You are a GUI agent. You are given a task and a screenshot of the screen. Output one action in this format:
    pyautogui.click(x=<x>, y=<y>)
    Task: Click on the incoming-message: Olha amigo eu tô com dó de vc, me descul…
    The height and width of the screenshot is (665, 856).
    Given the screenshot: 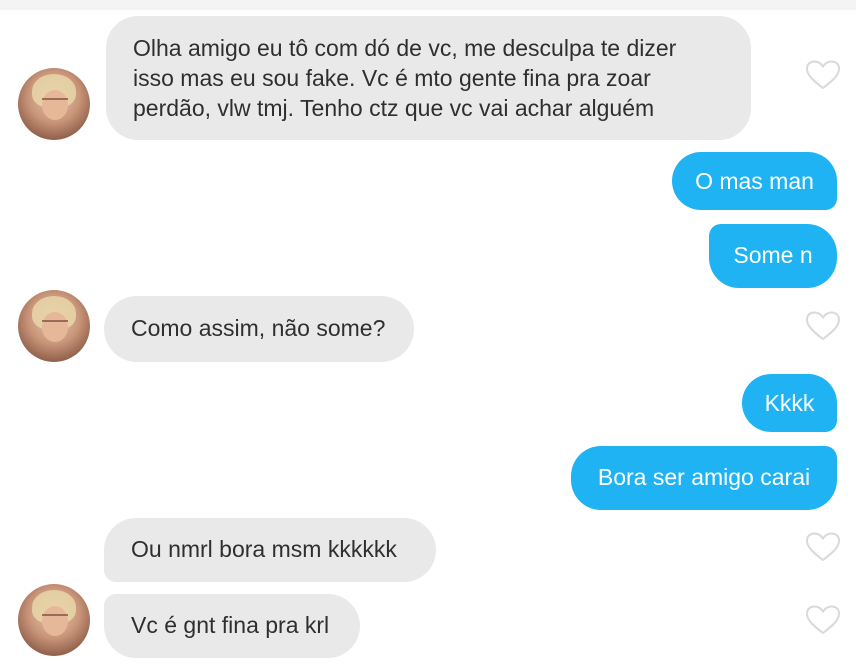 What is the action you would take?
    pyautogui.click(x=428, y=78)
    